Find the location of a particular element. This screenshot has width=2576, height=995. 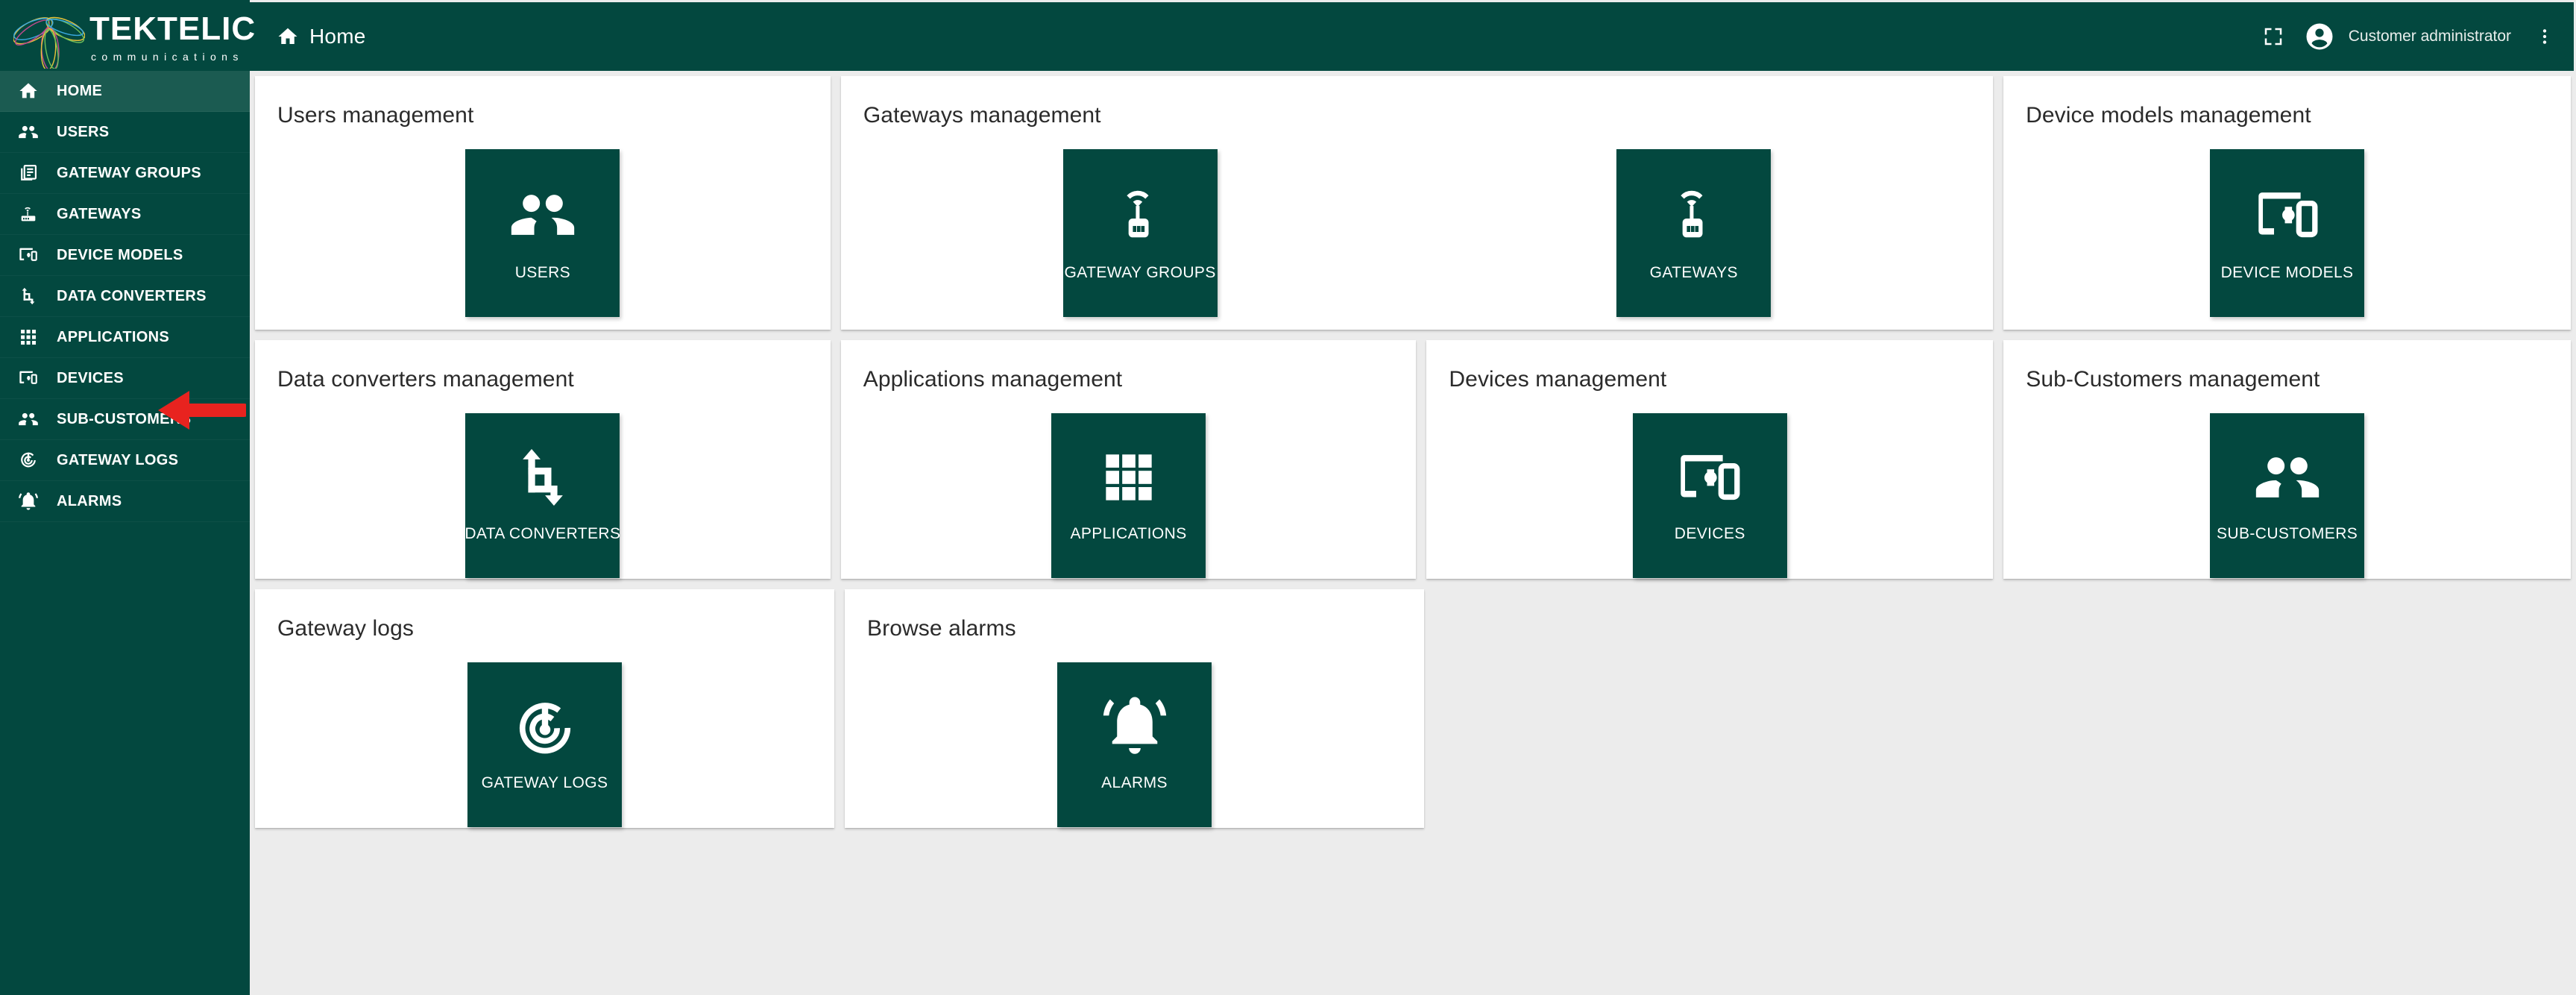

sidebar-item-gateway-logs: GATEWAY LOGS is located at coordinates (125, 460).